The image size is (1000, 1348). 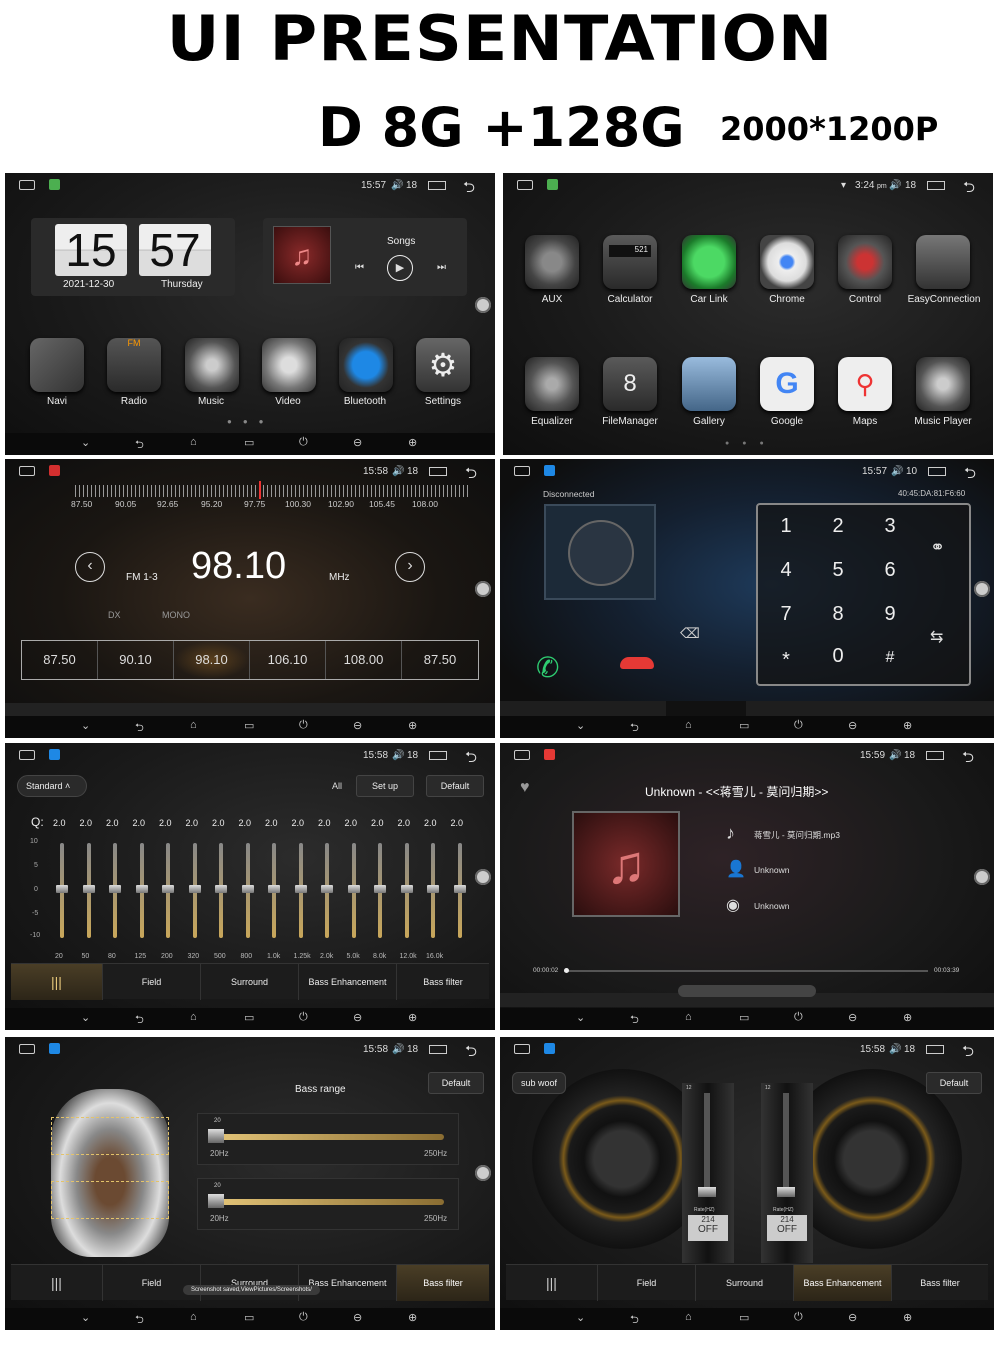 What do you see at coordinates (110, 1200) in the screenshot?
I see `rear-speaker-zone` at bounding box center [110, 1200].